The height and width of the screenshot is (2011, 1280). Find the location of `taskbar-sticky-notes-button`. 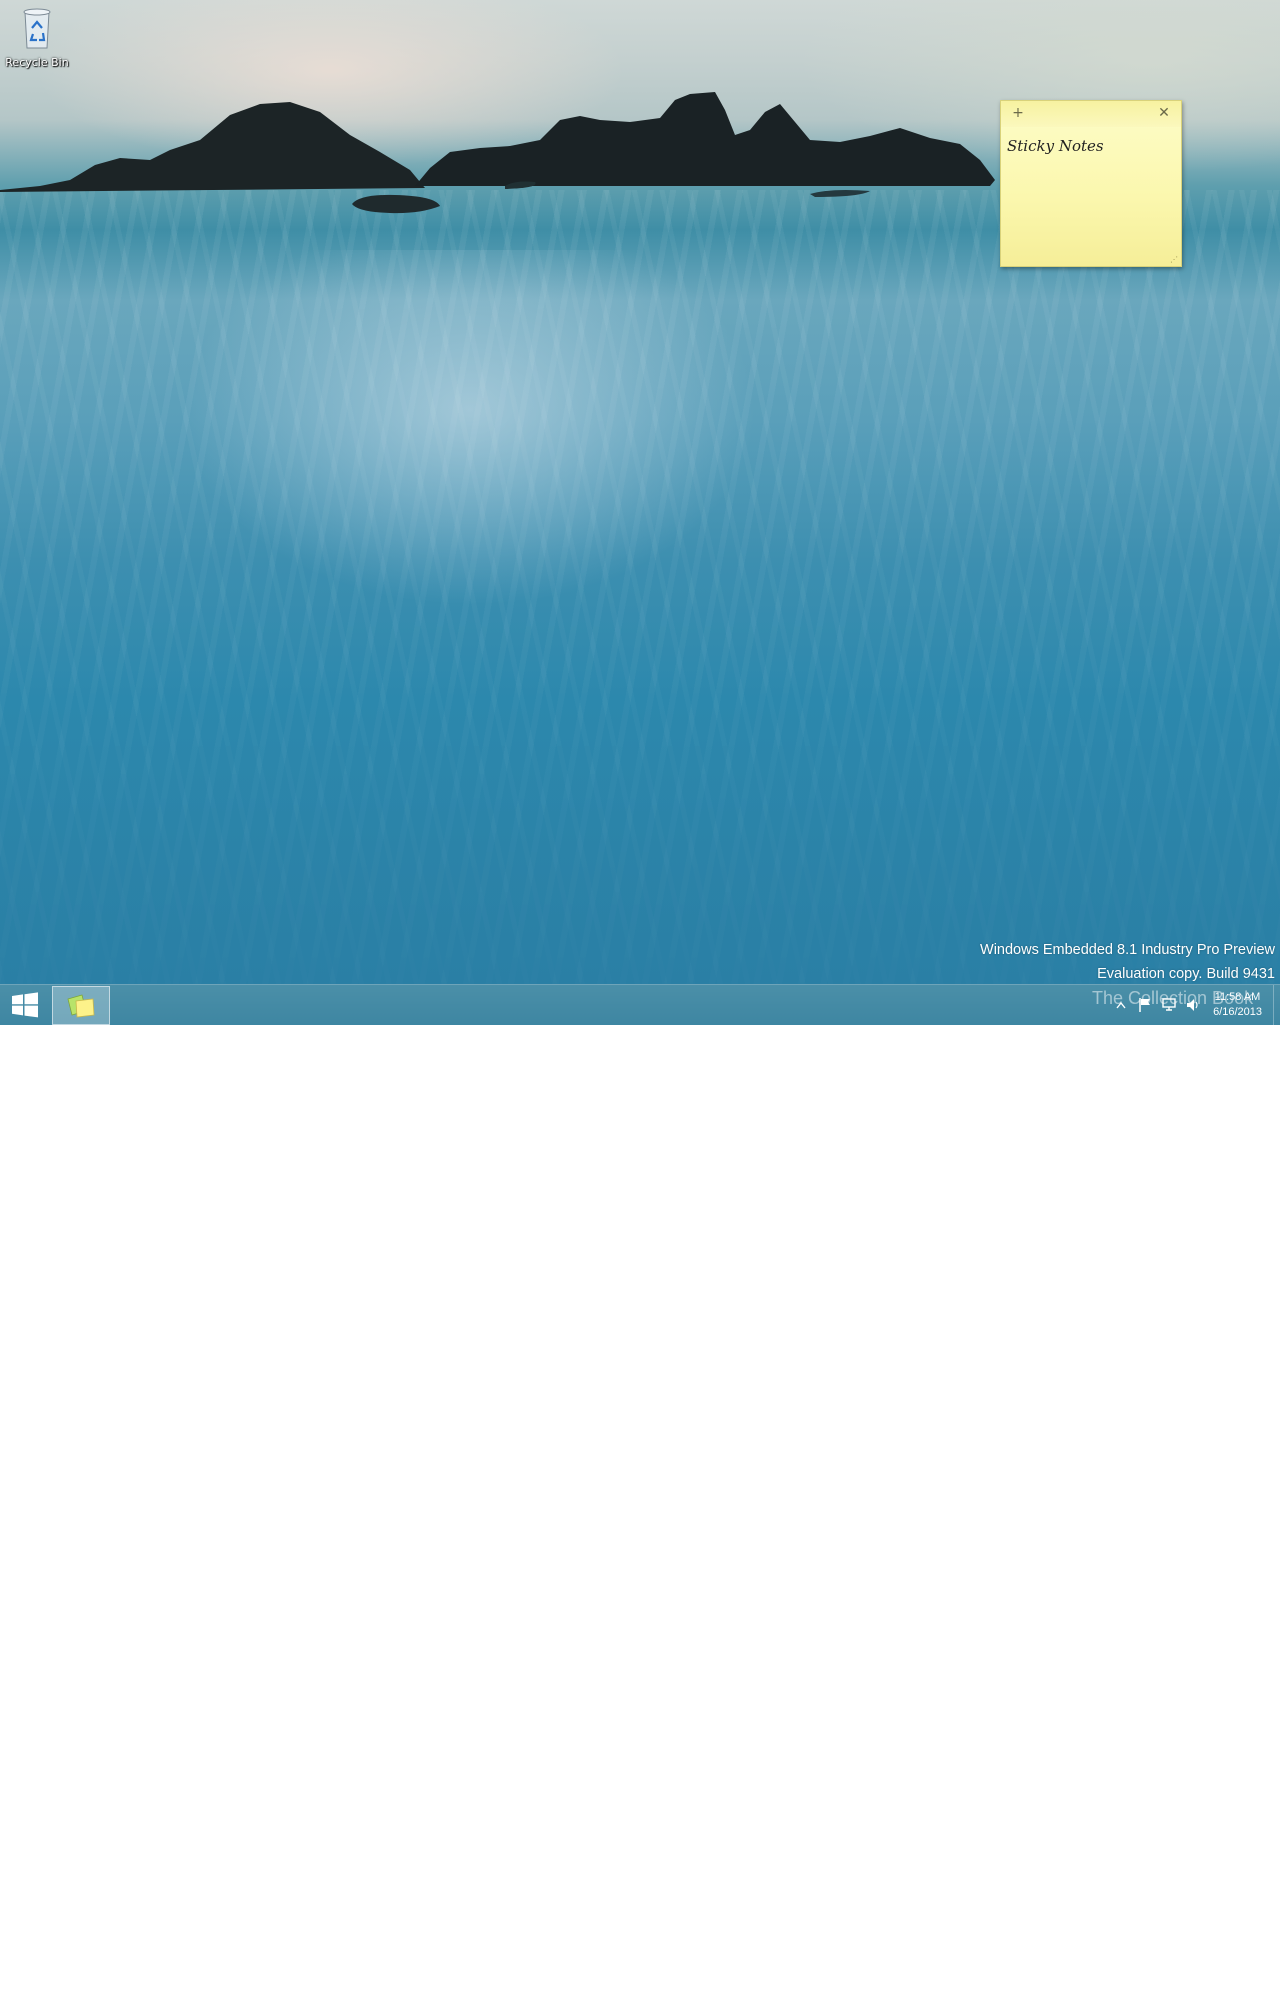

taskbar-sticky-notes-button is located at coordinates (81, 1005).